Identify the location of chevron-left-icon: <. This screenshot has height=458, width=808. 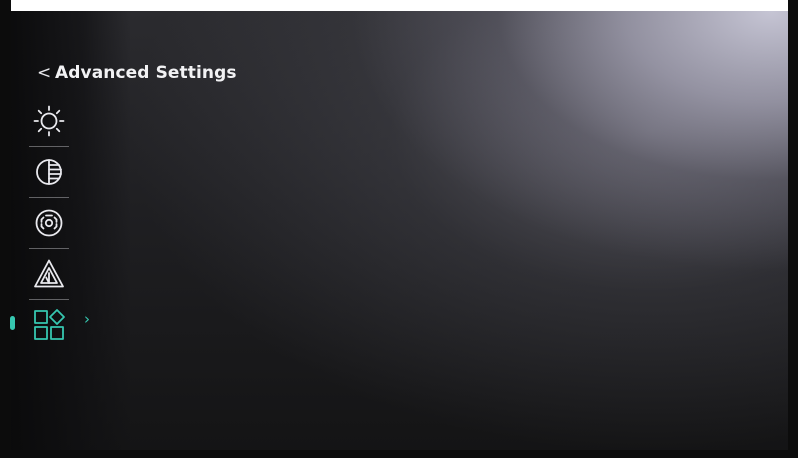
(44, 73).